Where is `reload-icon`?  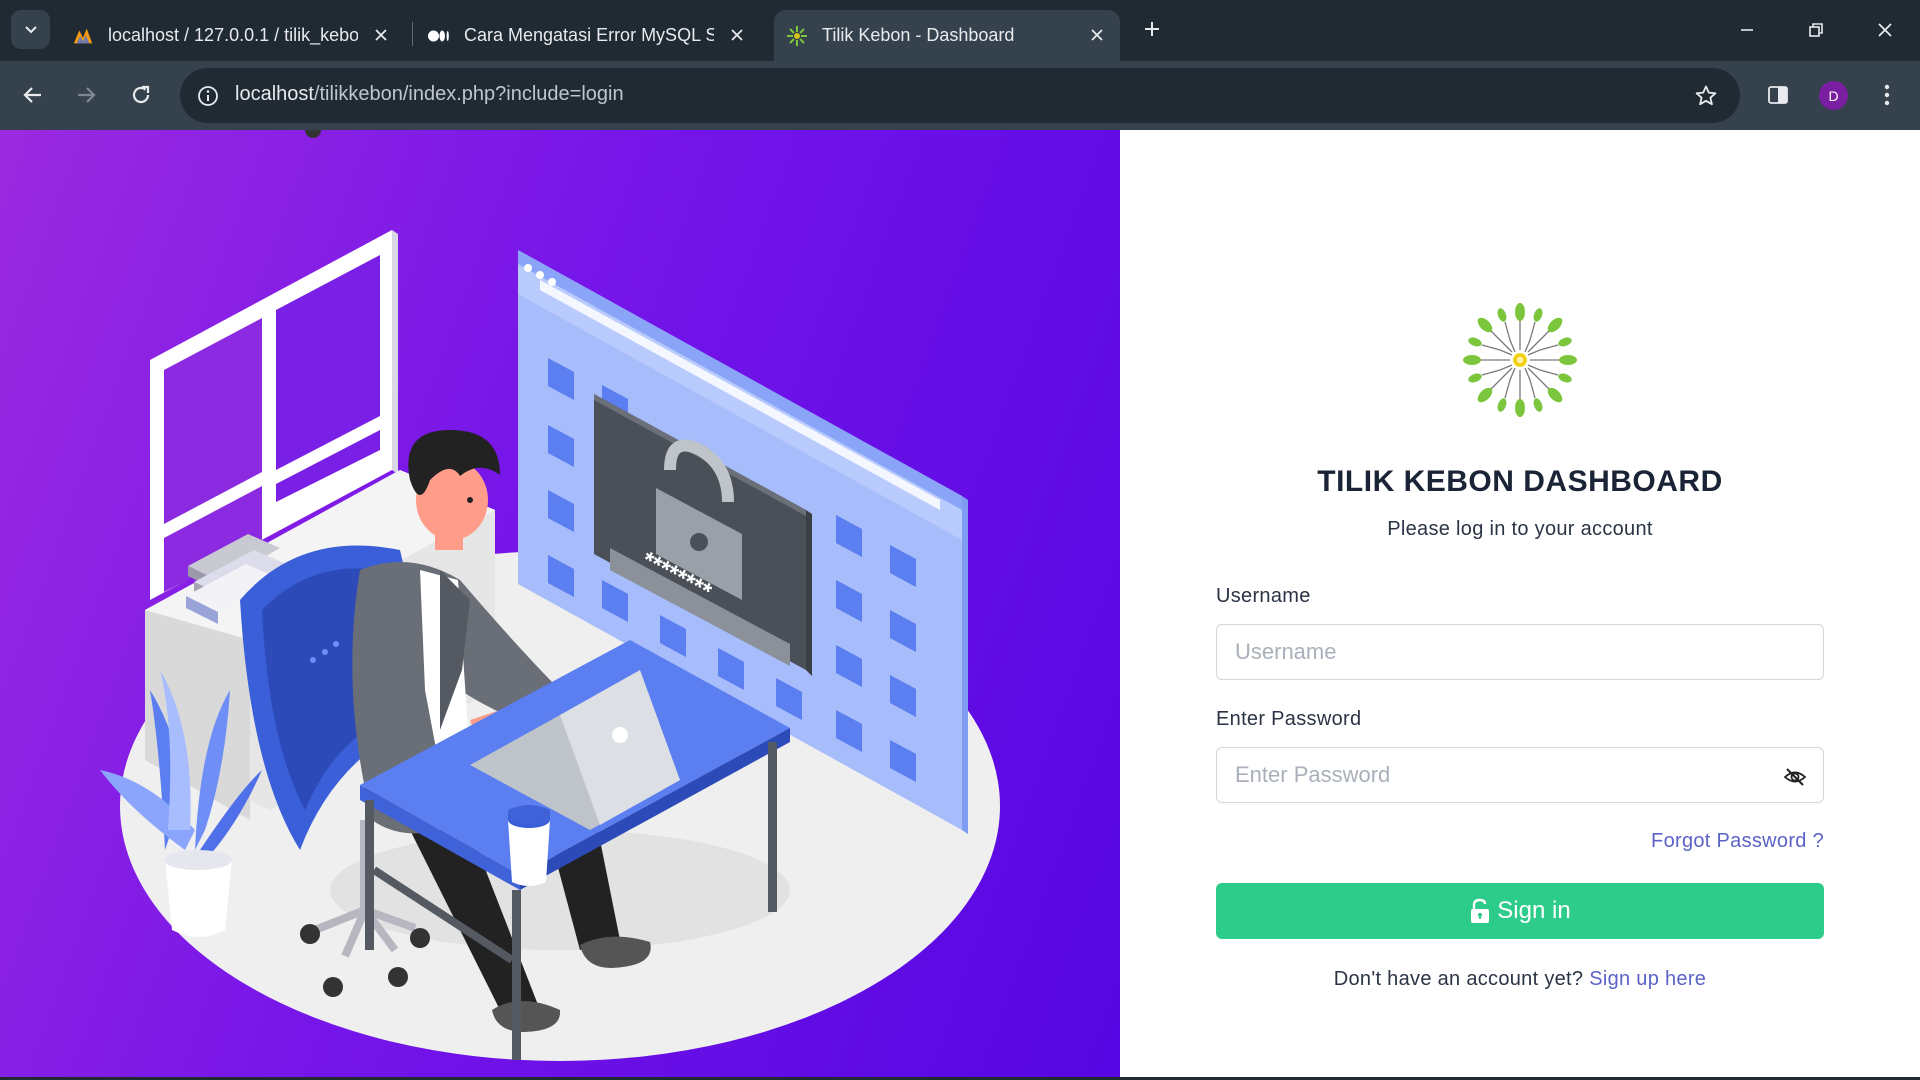 reload-icon is located at coordinates (141, 94).